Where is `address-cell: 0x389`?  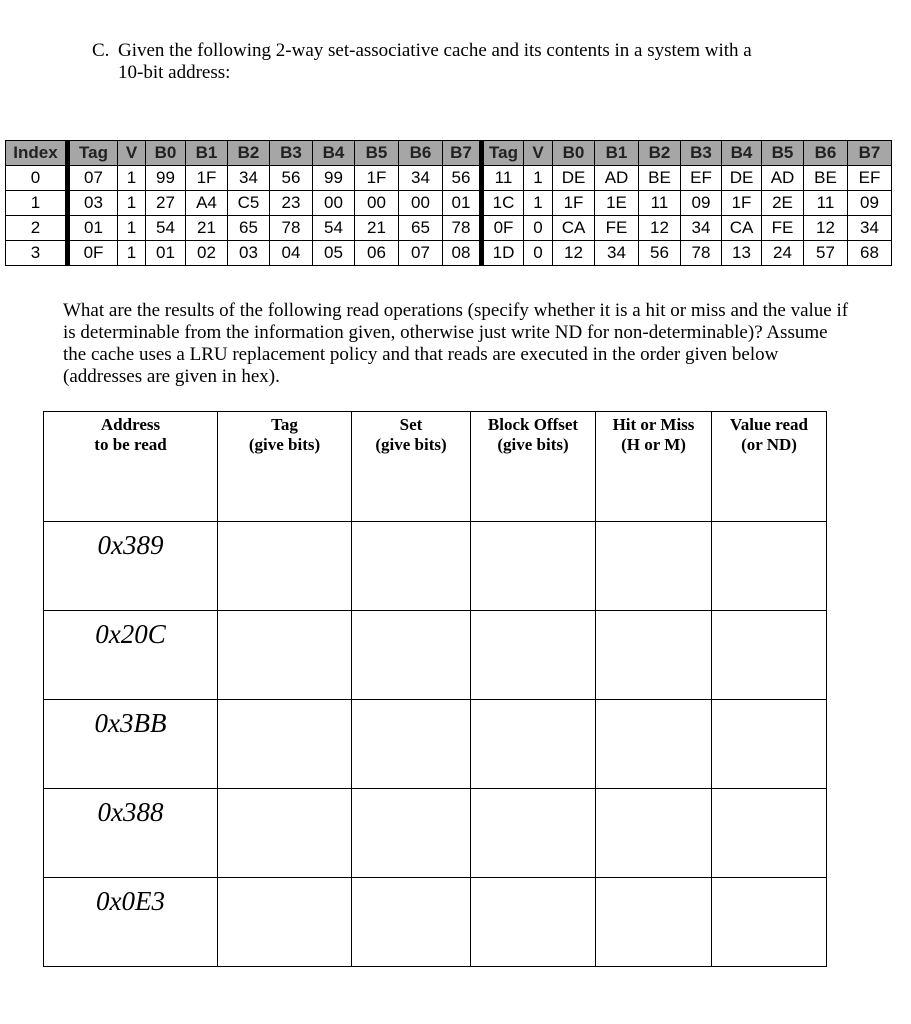
address-cell: 0x389 is located at coordinates (130, 566).